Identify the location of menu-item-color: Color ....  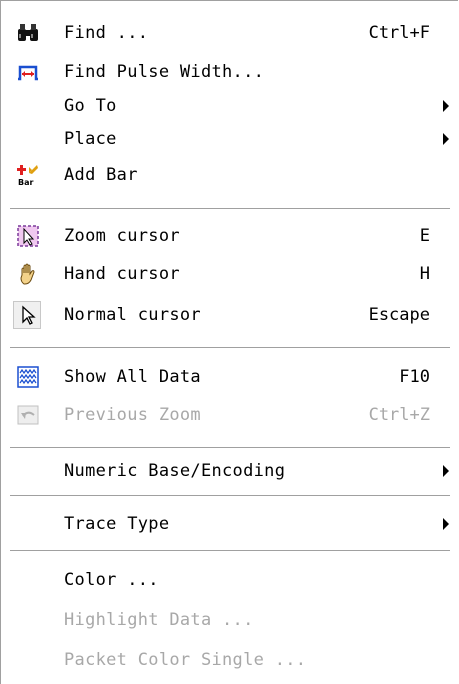
(229, 580).